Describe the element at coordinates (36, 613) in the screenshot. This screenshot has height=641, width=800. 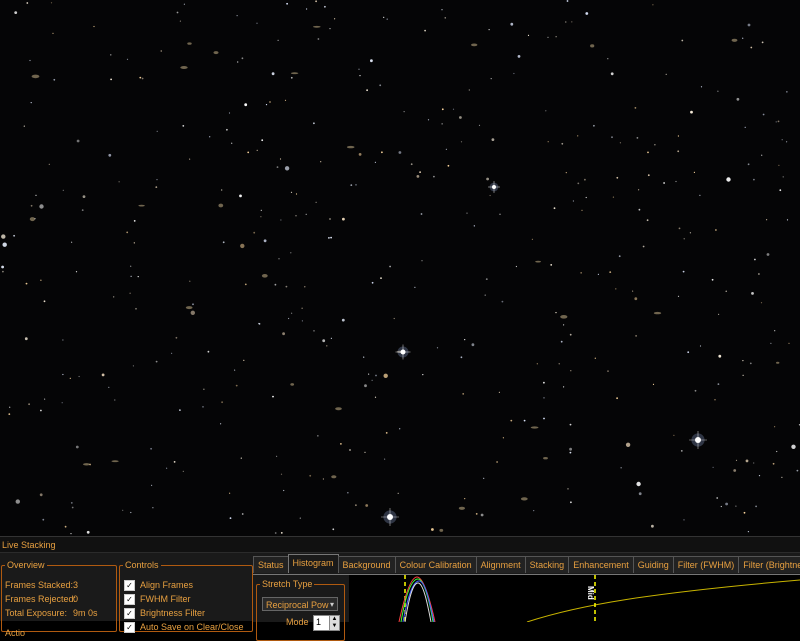
I see `total-exposure-label: Total Exposure:` at that location.